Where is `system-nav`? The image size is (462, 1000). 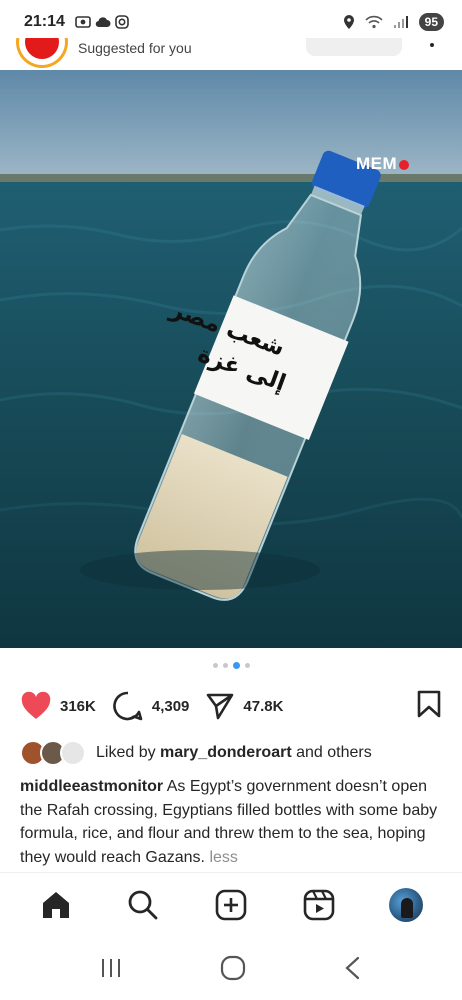 system-nav is located at coordinates (231, 968).